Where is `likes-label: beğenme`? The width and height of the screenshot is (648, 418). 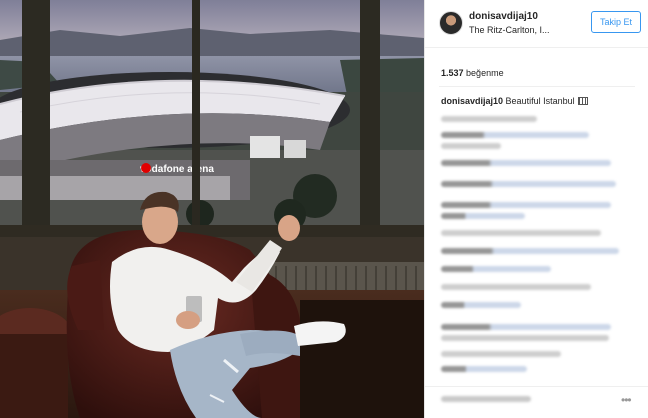
likes-label: beğenme is located at coordinates (485, 73).